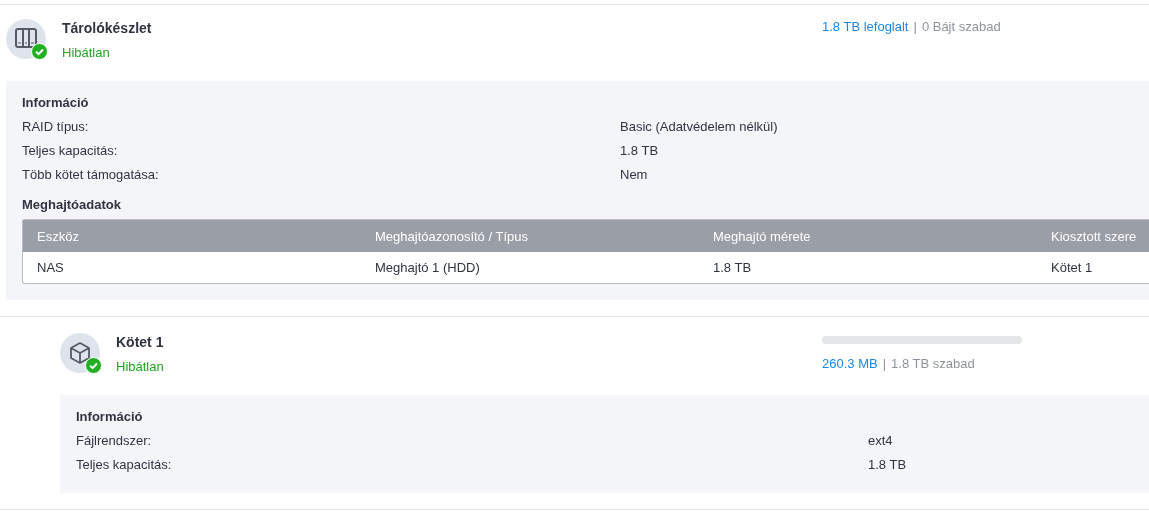  Describe the element at coordinates (58, 236) in the screenshot. I see `column-header: Eszköz` at that location.